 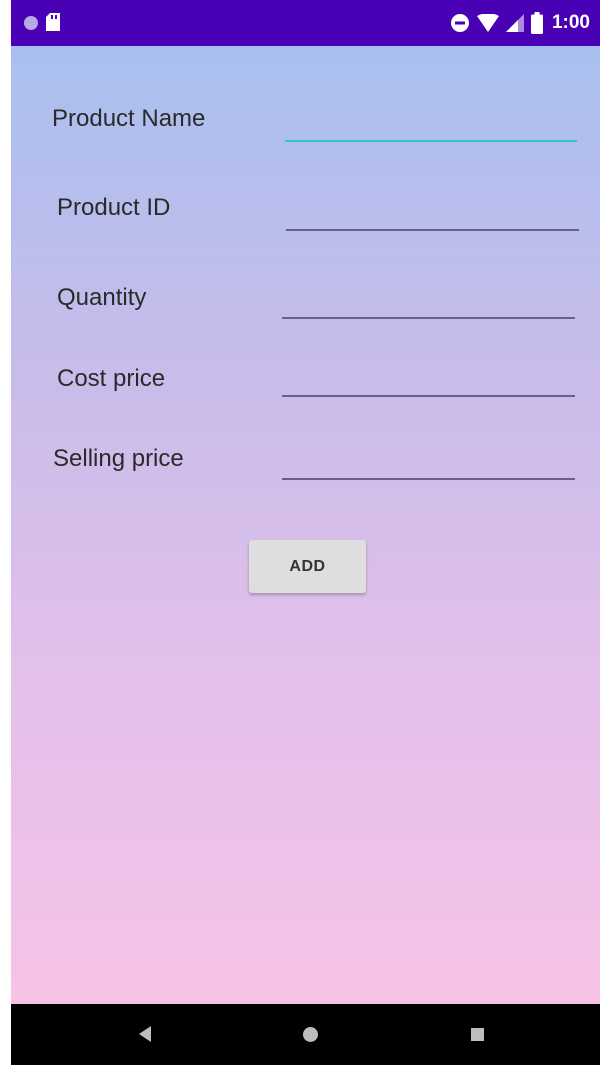 What do you see at coordinates (432, 213) in the screenshot?
I see `product-id-input` at bounding box center [432, 213].